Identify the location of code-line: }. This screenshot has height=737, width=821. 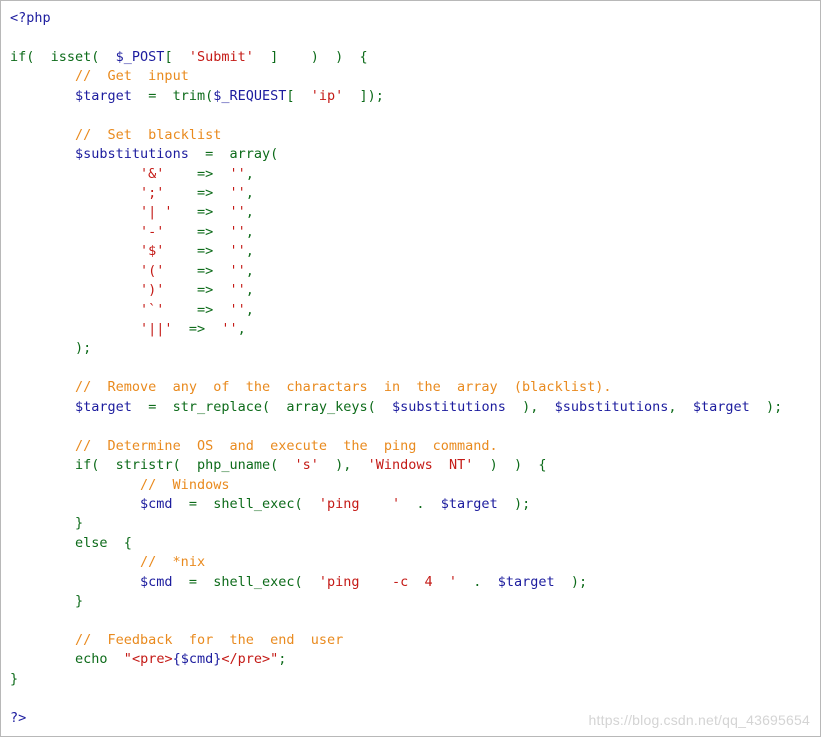
(412, 601).